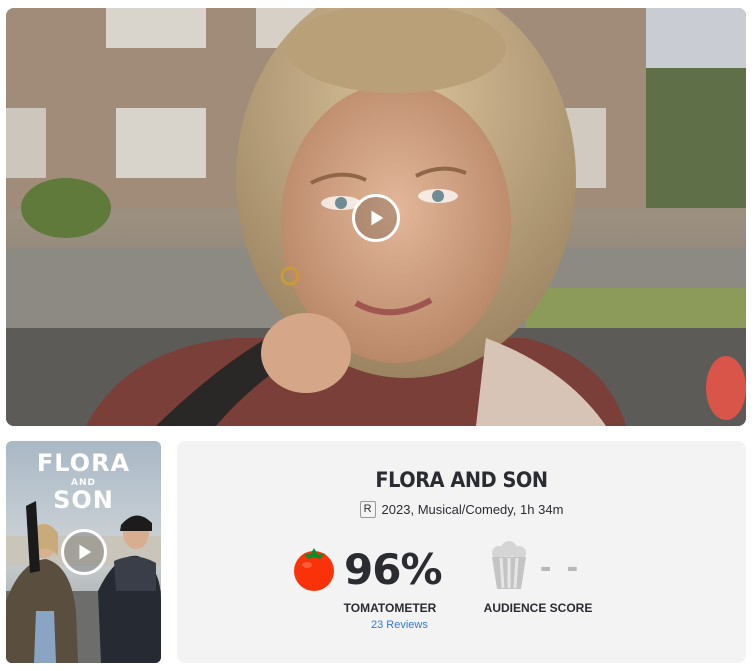 The image size is (756, 671). What do you see at coordinates (390, 608) in the screenshot?
I see `tomatometer-label: TOMATOMETER` at bounding box center [390, 608].